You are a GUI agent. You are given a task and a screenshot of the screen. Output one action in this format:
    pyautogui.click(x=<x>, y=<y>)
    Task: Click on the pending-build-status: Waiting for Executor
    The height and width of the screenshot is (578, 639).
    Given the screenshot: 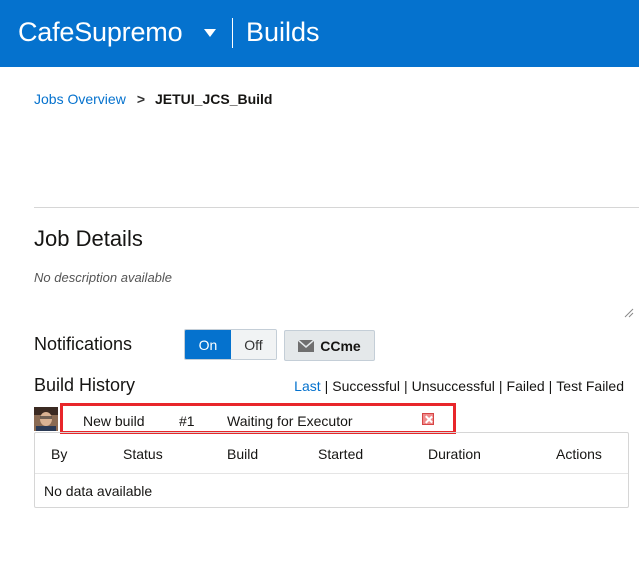 What is the action you would take?
    pyautogui.click(x=290, y=421)
    